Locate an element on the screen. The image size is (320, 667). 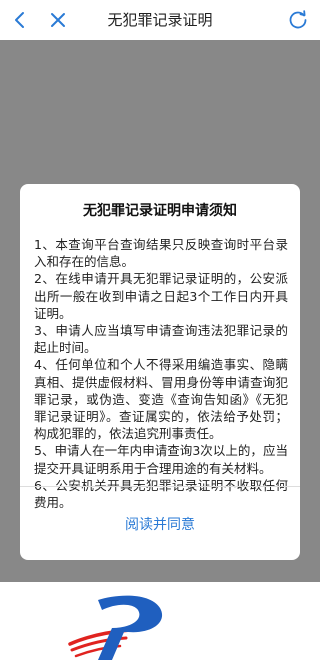
bottom-area is located at coordinates (160, 624).